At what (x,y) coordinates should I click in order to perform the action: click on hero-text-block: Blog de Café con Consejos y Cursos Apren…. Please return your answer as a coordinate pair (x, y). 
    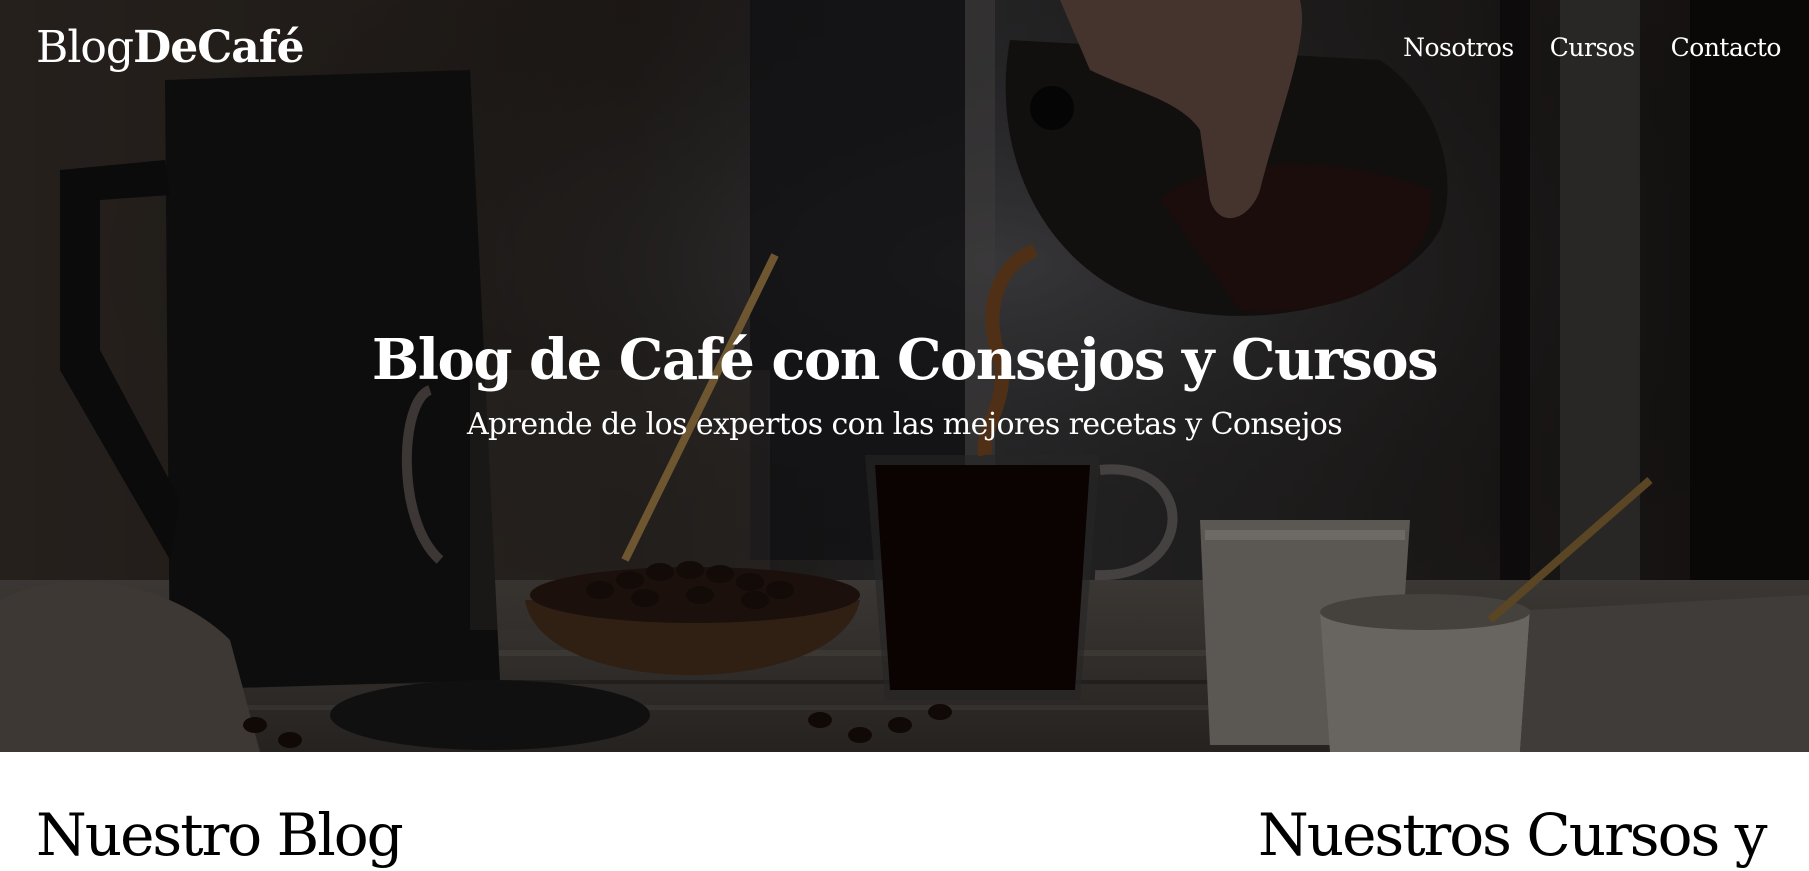
    Looking at the image, I should click on (904, 383).